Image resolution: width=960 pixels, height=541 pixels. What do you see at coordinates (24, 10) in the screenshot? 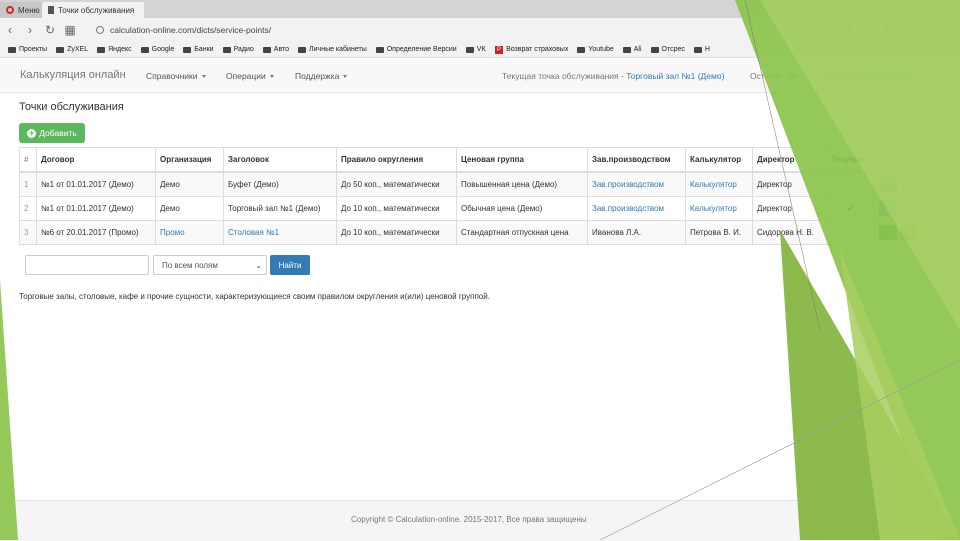
I see `tab-menu: Меню` at bounding box center [24, 10].